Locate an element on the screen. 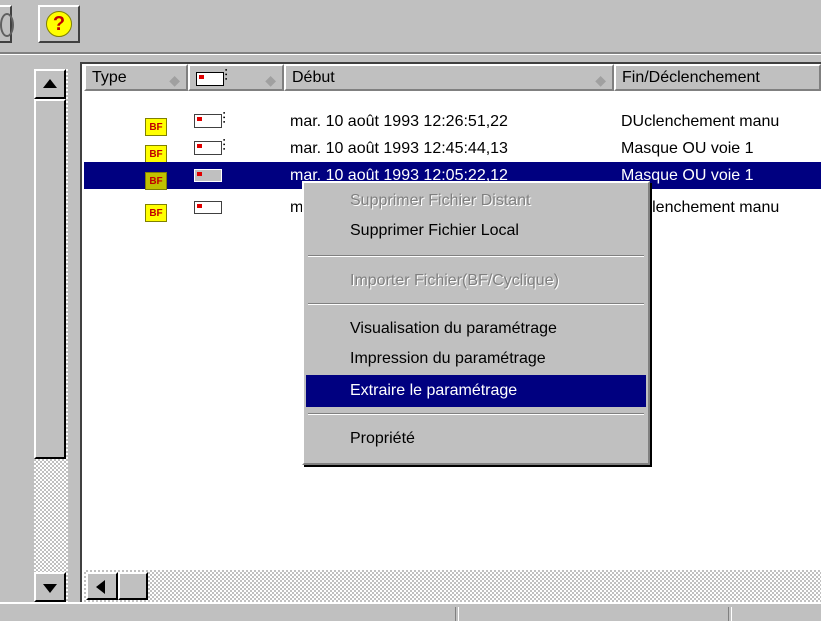  arrow-left-icon is located at coordinates (100, 587).